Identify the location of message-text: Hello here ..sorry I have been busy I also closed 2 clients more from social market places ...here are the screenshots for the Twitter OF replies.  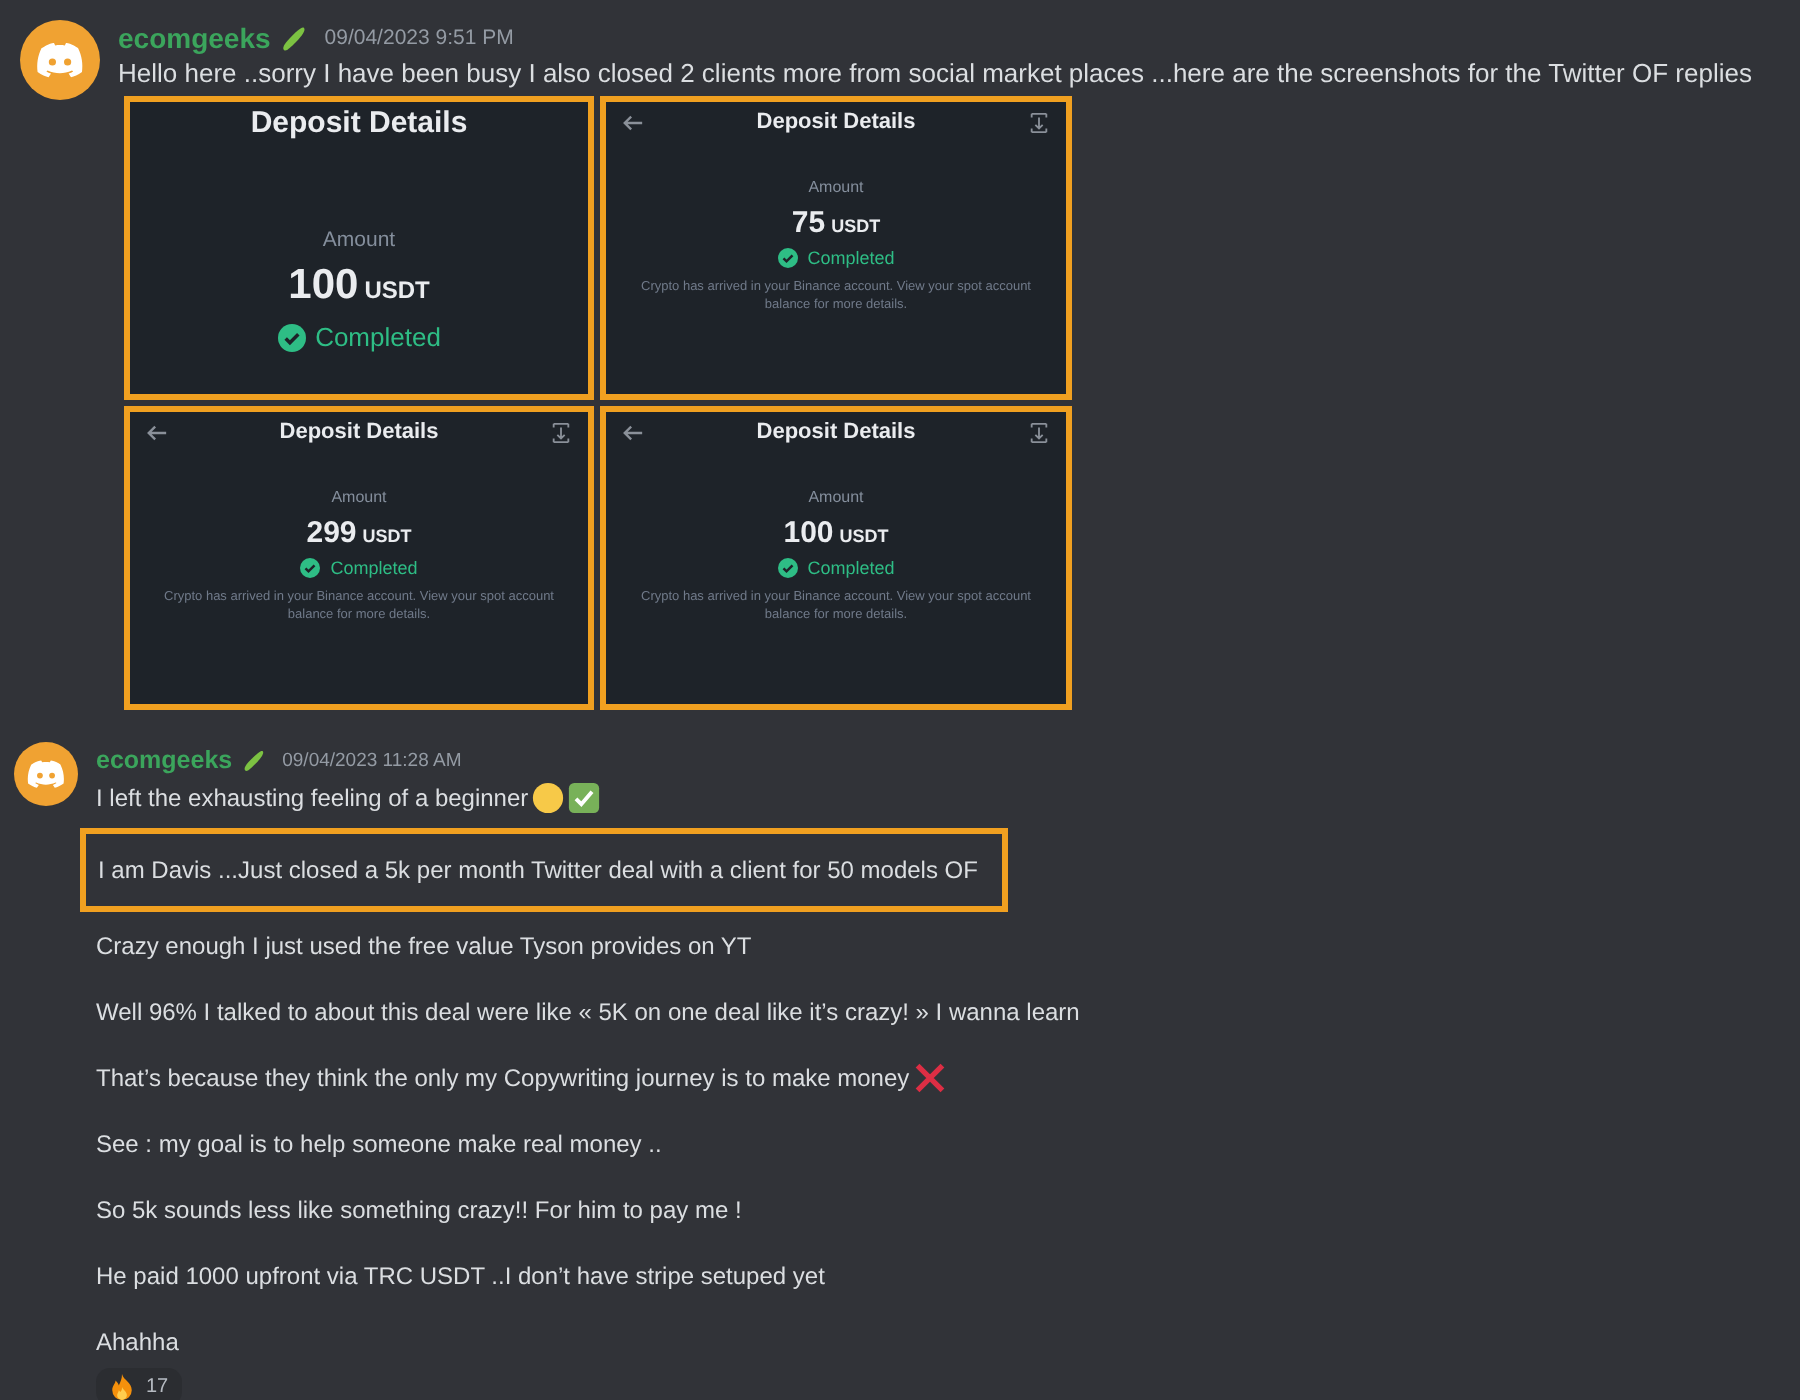
(935, 73).